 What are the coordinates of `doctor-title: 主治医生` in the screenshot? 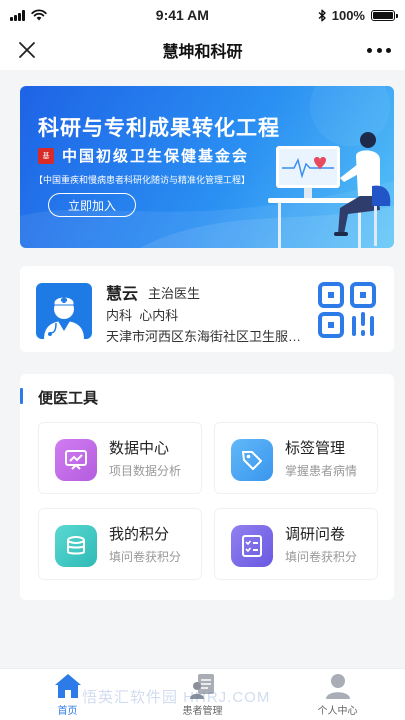 It's located at (174, 293).